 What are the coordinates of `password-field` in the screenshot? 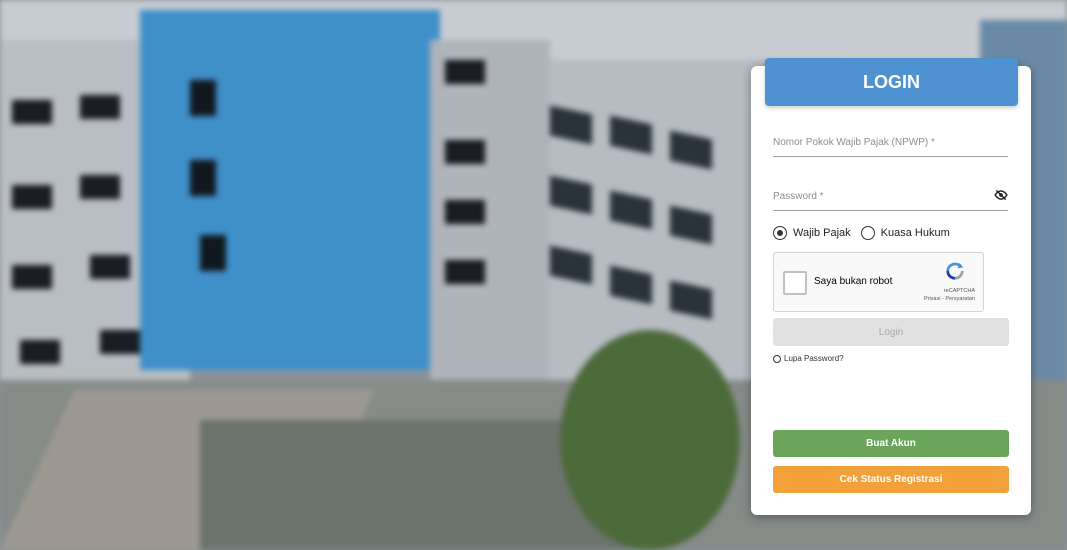 It's located at (890, 196).